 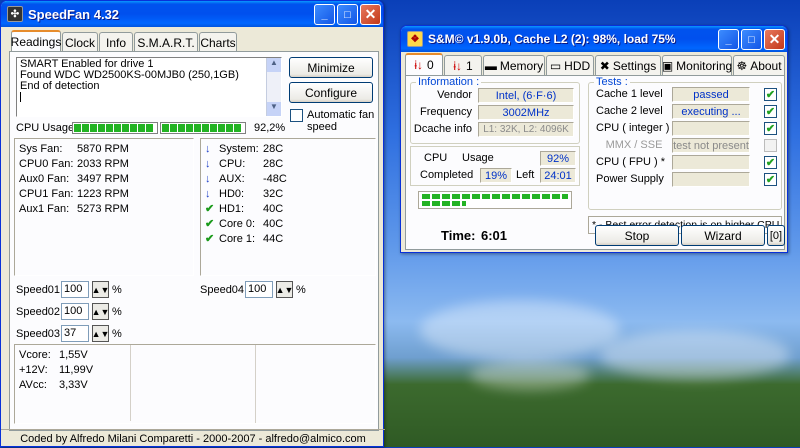 What do you see at coordinates (41, 149) in the screenshot?
I see `fan-name: Sys Fan:` at bounding box center [41, 149].